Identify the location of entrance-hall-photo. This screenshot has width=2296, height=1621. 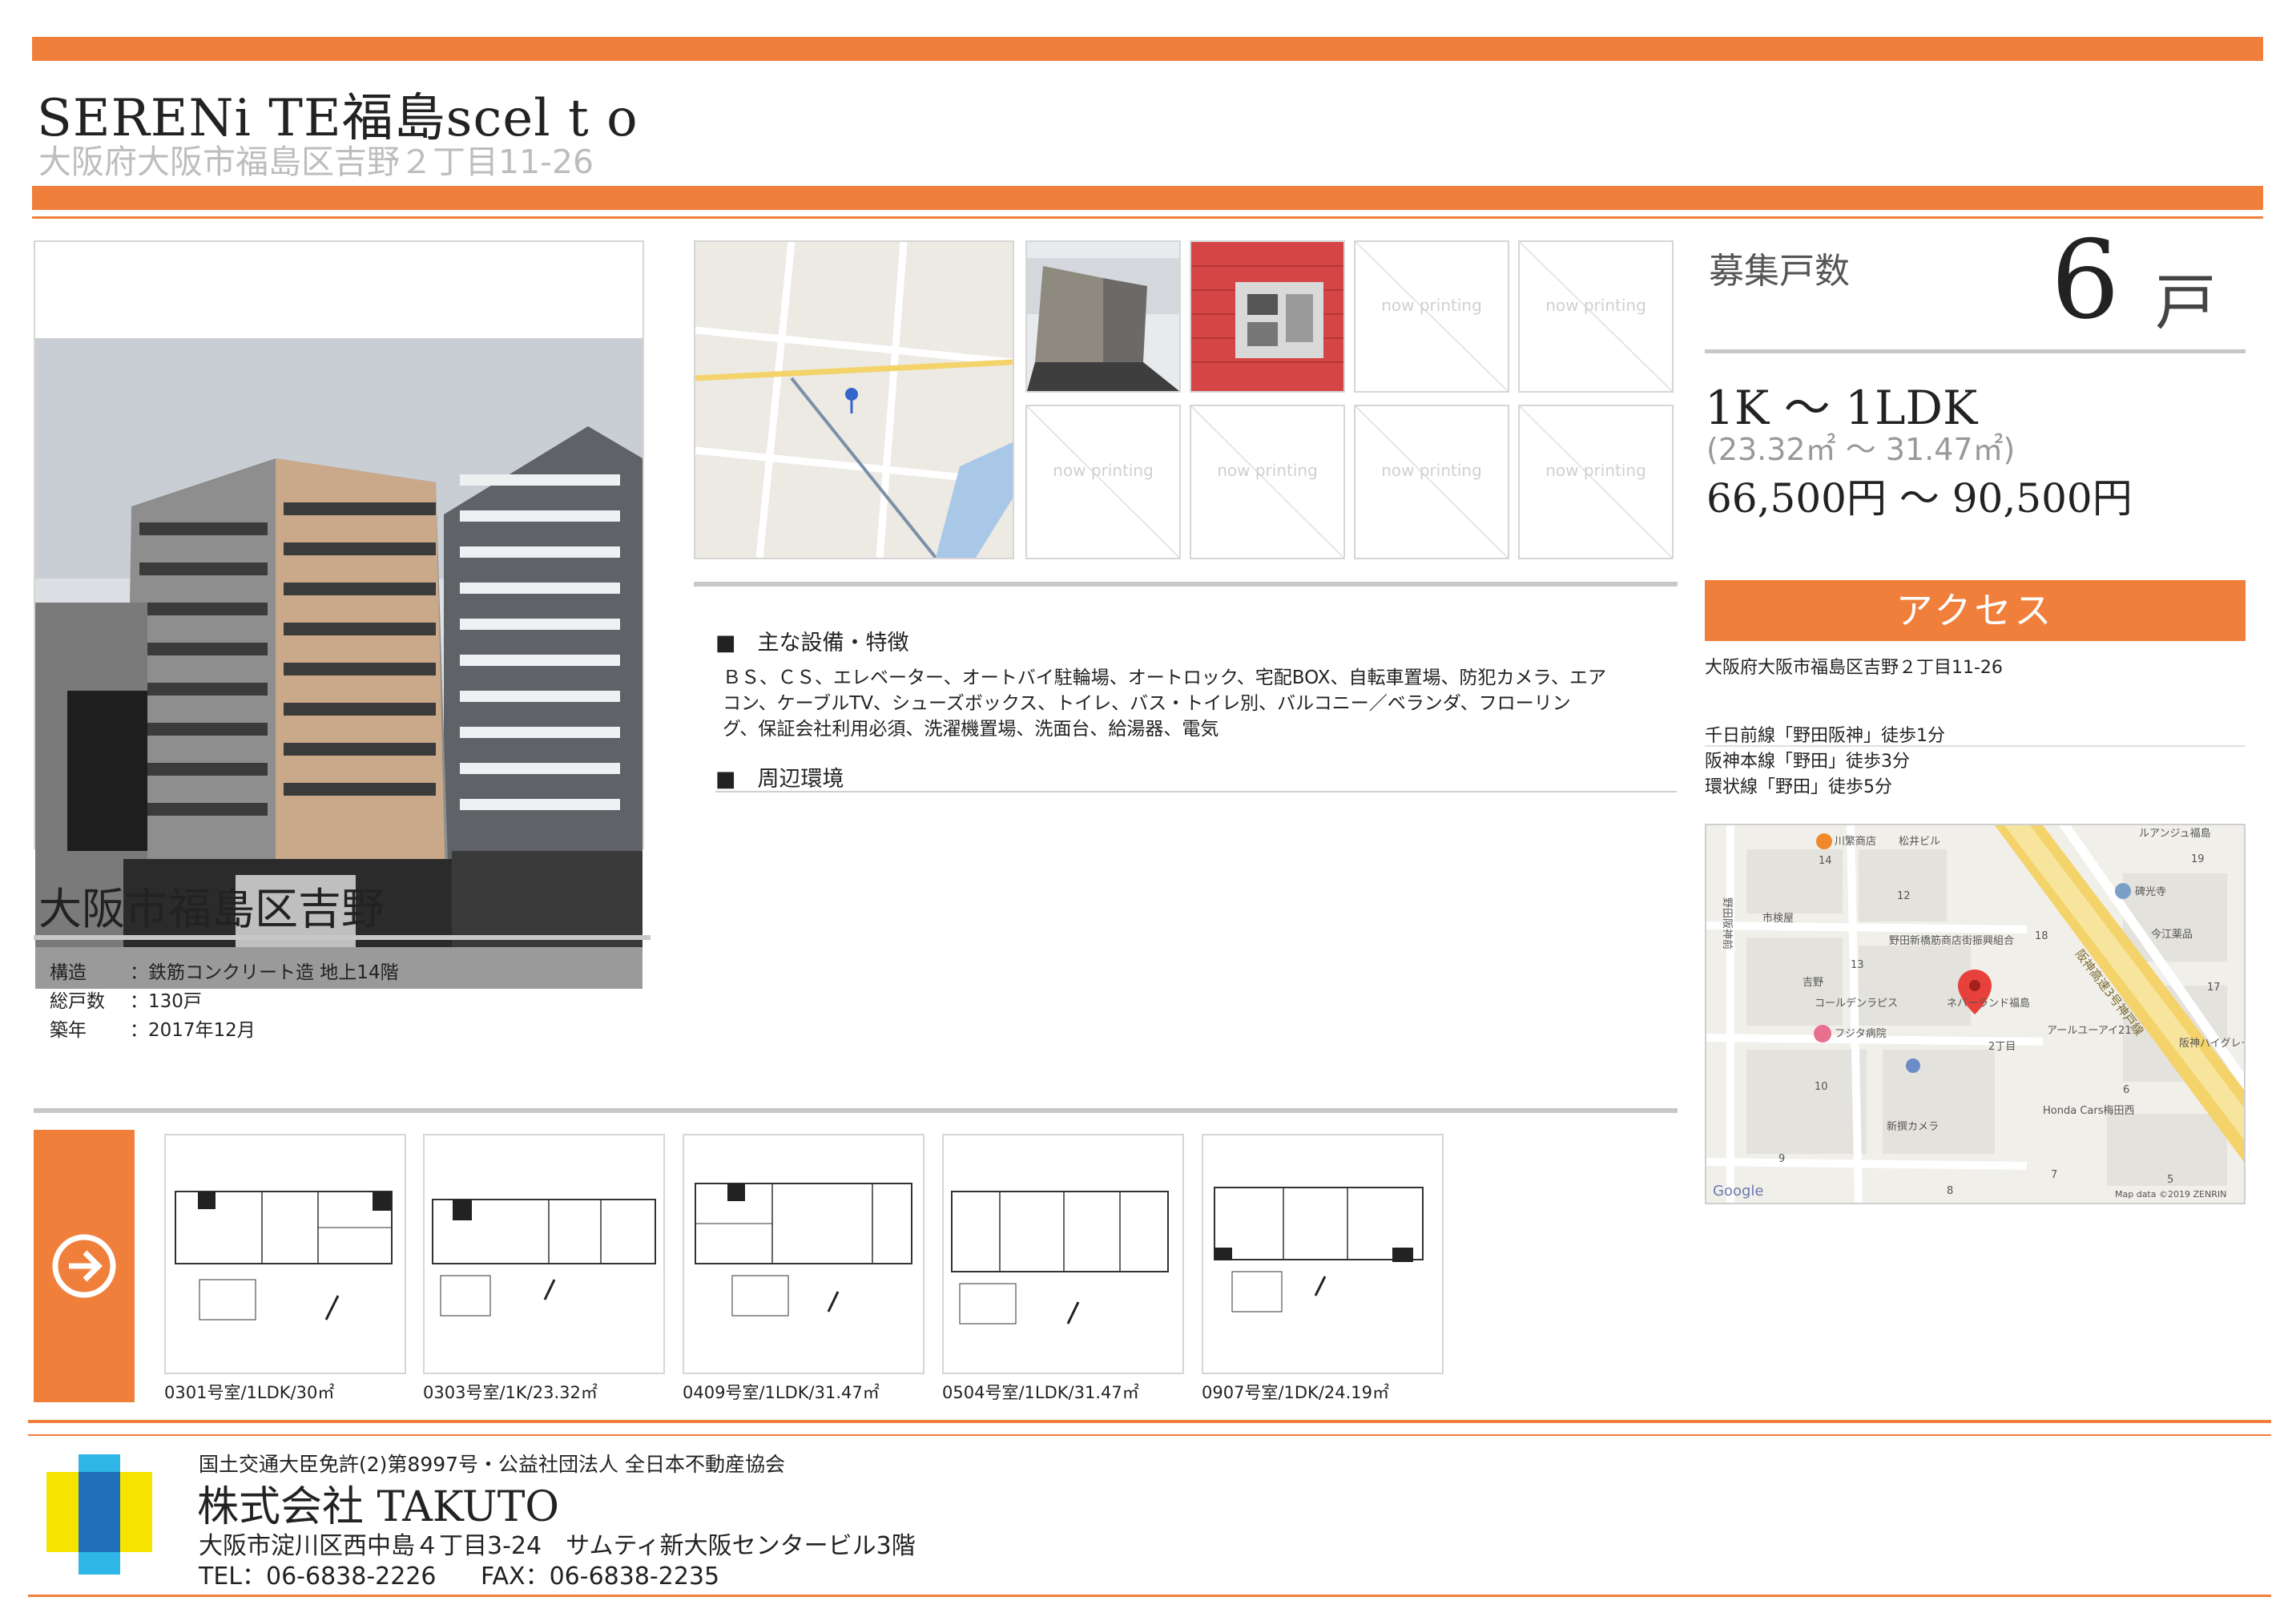
(1103, 316).